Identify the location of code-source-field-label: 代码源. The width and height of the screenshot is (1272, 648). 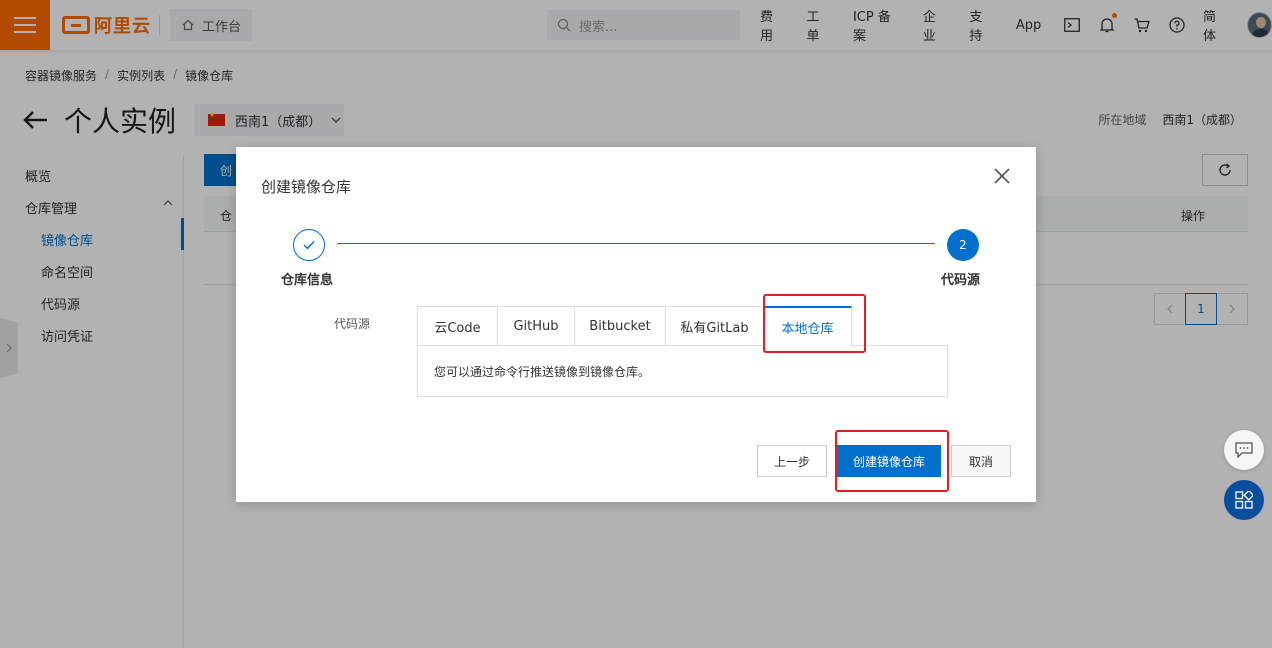
(352, 324).